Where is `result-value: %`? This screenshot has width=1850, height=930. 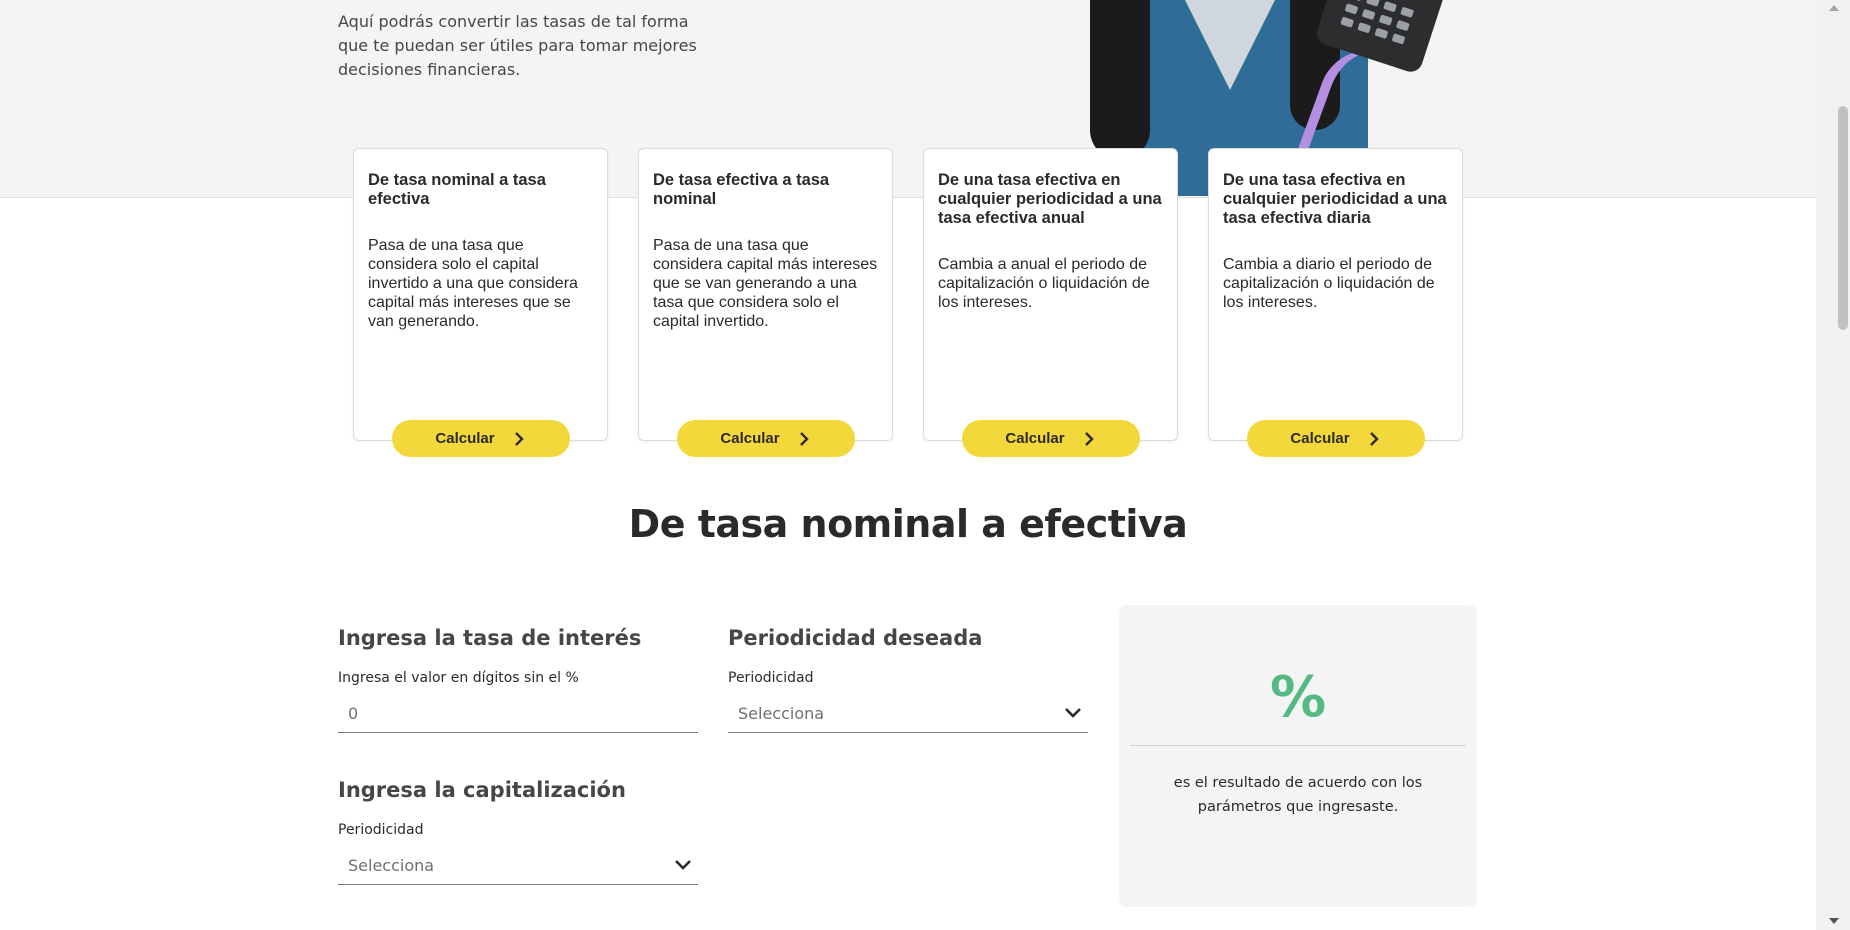
result-value: % is located at coordinates (1298, 697).